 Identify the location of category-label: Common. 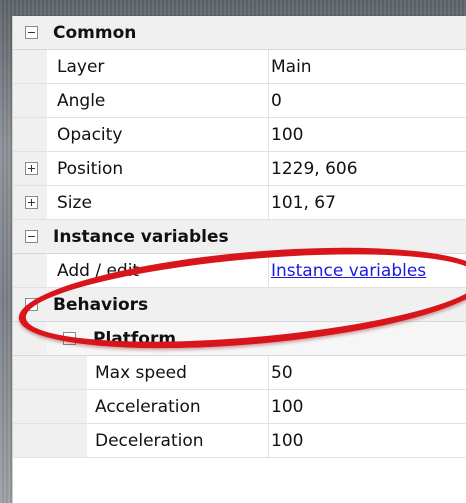
(95, 32).